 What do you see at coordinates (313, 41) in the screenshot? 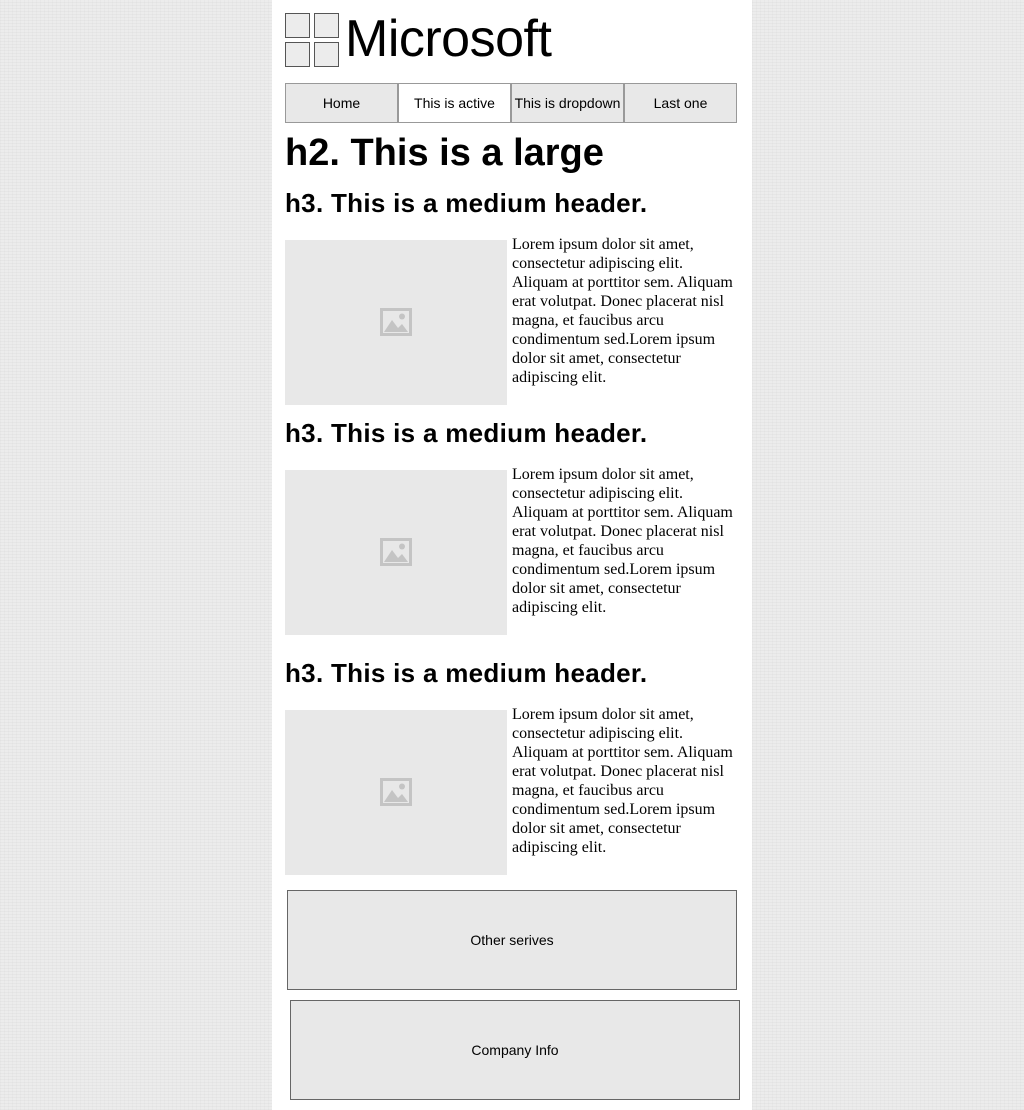
I see `four-squares-icon` at bounding box center [313, 41].